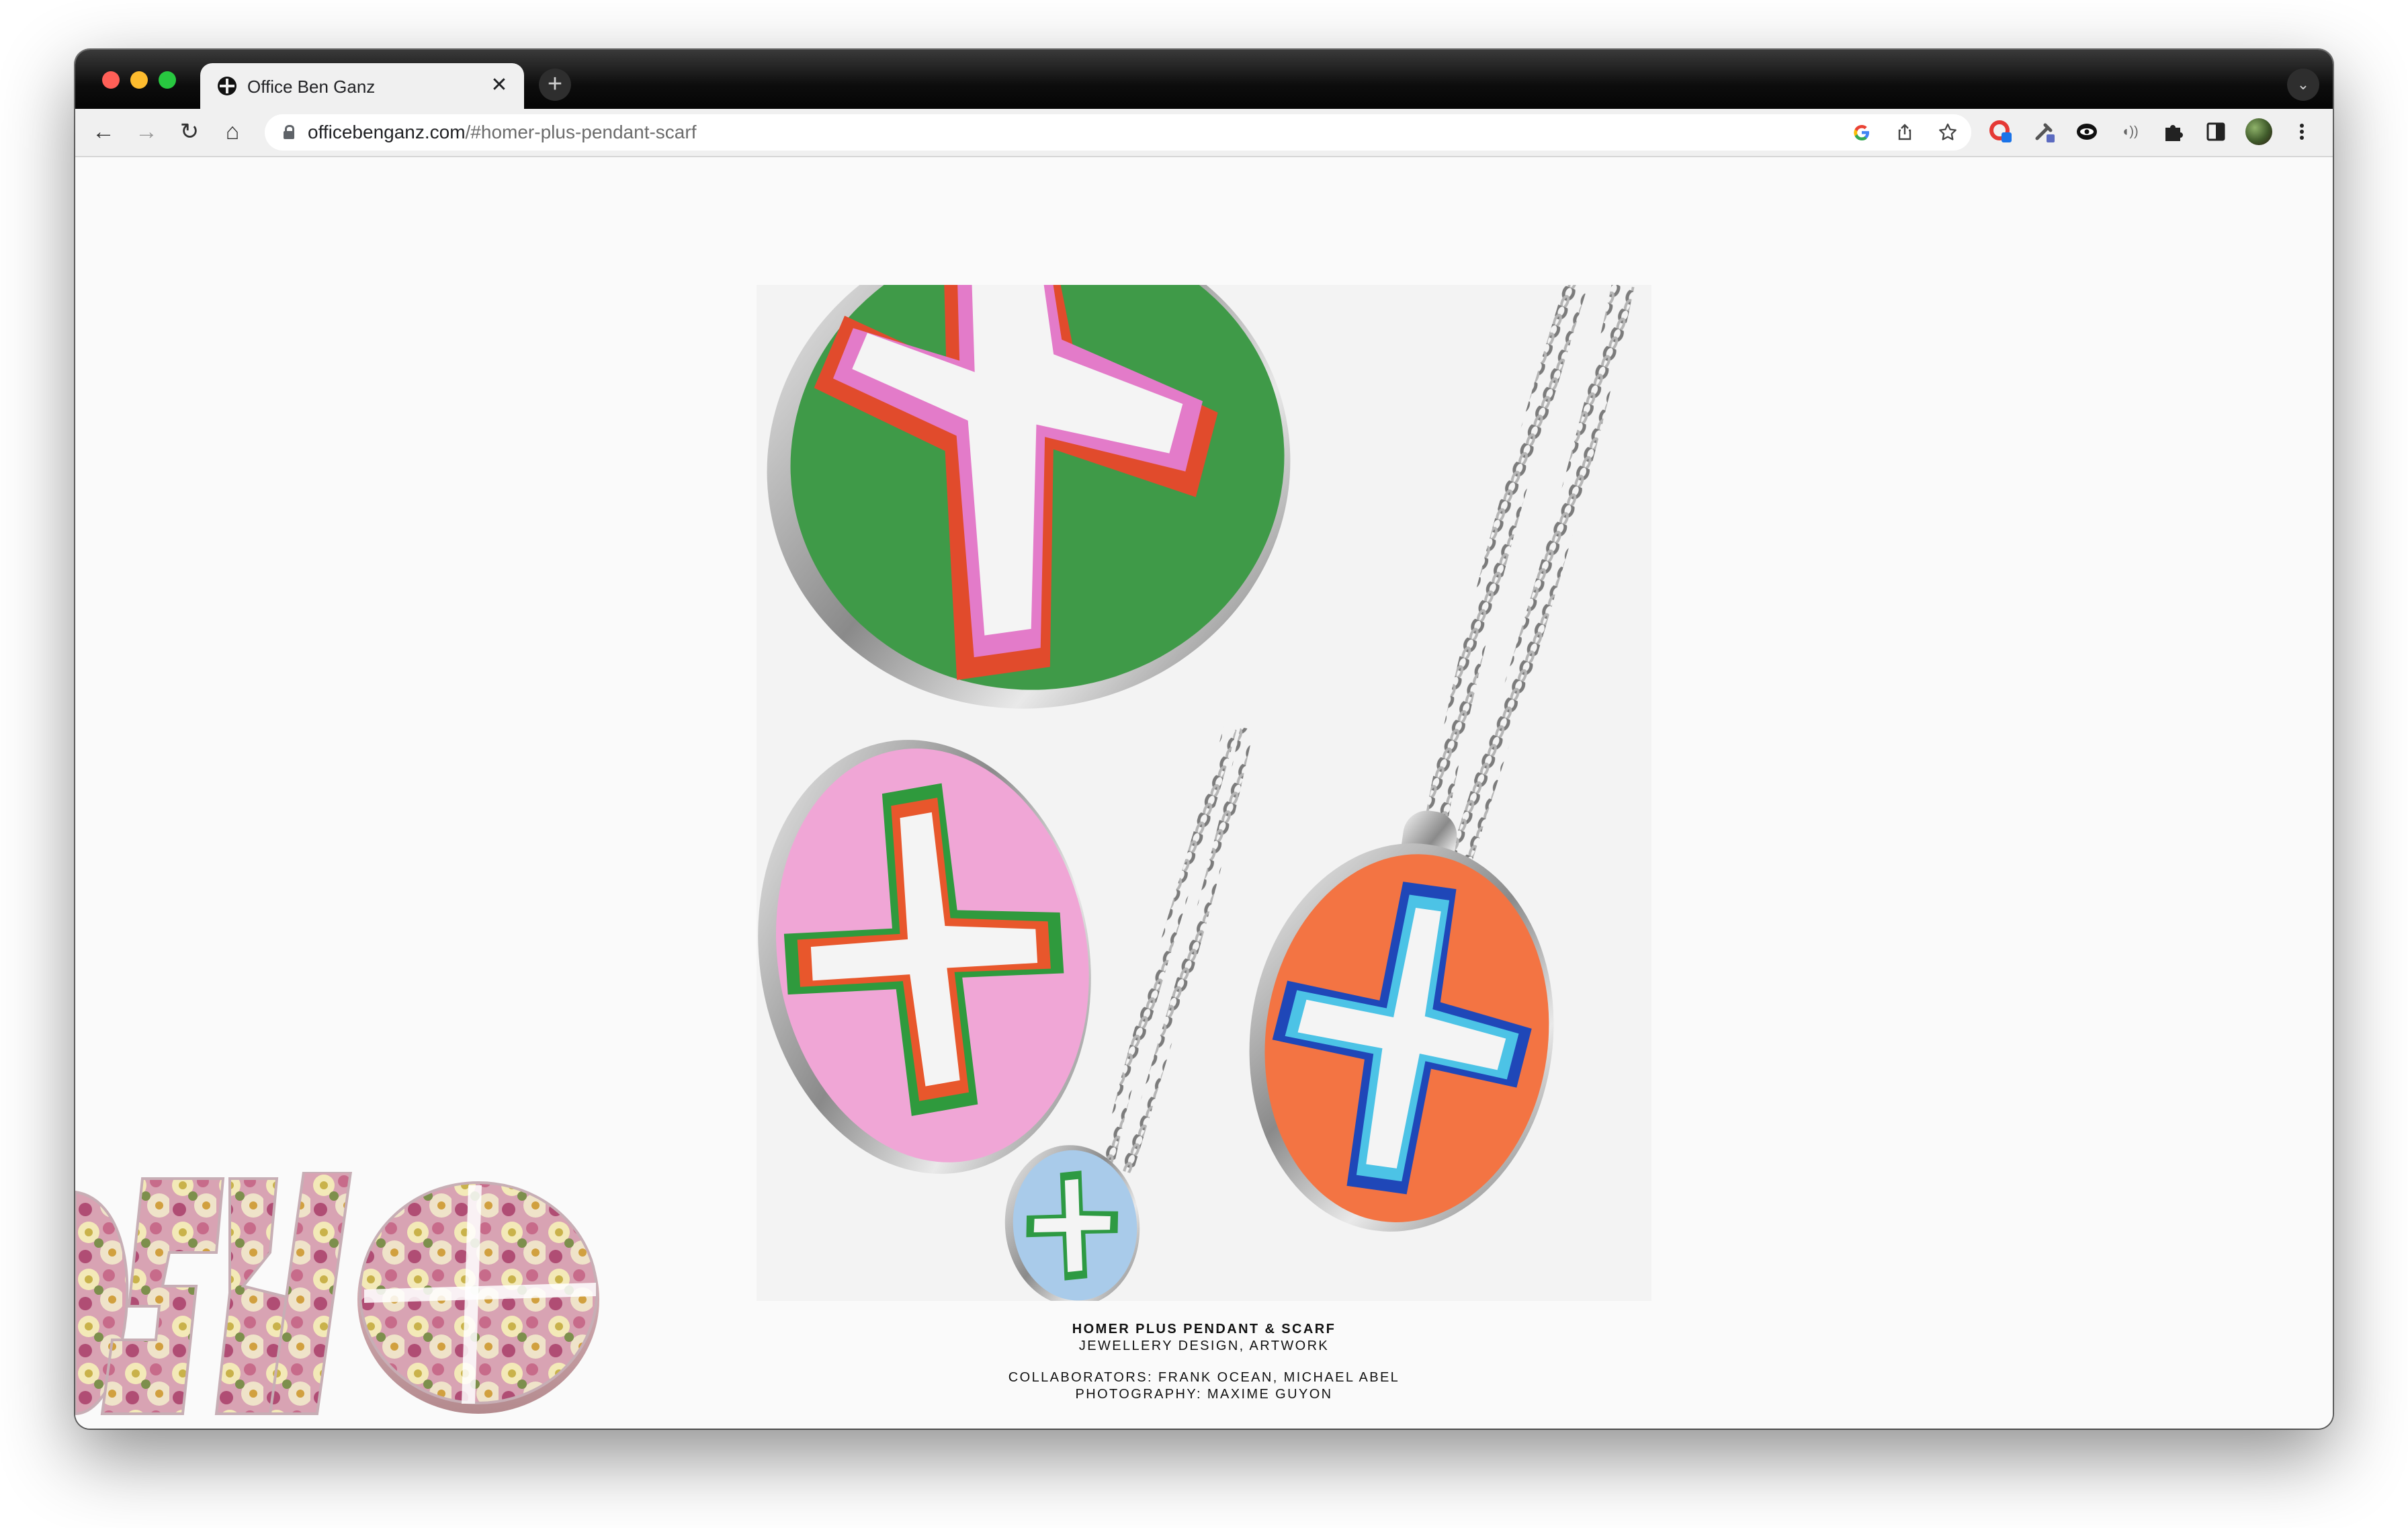 This screenshot has height=1528, width=2408. I want to click on tab-search-button: ⌄, so click(2303, 85).